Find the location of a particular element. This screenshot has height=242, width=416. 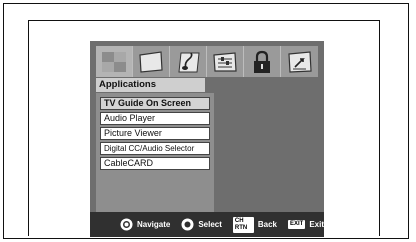

screen-icon is located at coordinates (151, 61).